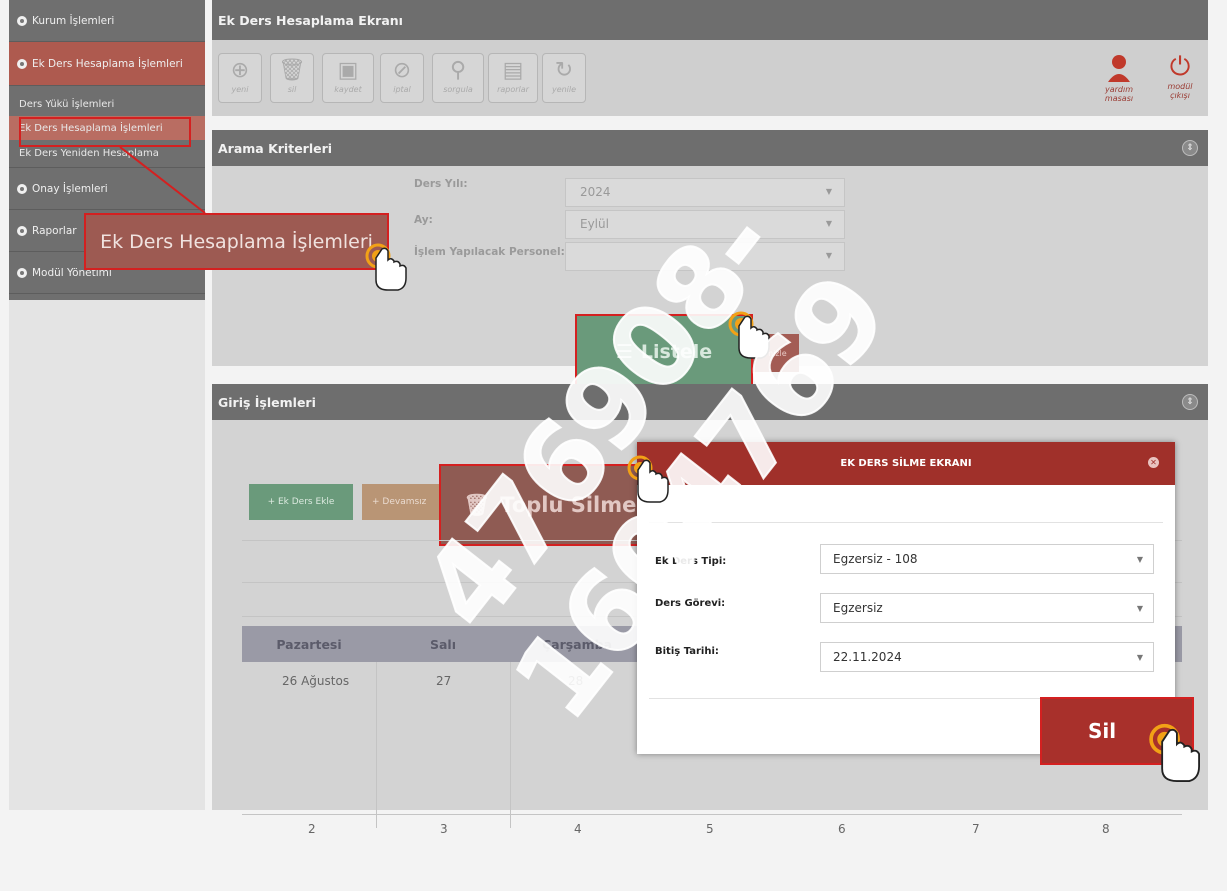 The width and height of the screenshot is (1227, 891). Describe the element at coordinates (875, 559) in the screenshot. I see `ek-ders-tipi-value: Egzersiz - 108` at that location.